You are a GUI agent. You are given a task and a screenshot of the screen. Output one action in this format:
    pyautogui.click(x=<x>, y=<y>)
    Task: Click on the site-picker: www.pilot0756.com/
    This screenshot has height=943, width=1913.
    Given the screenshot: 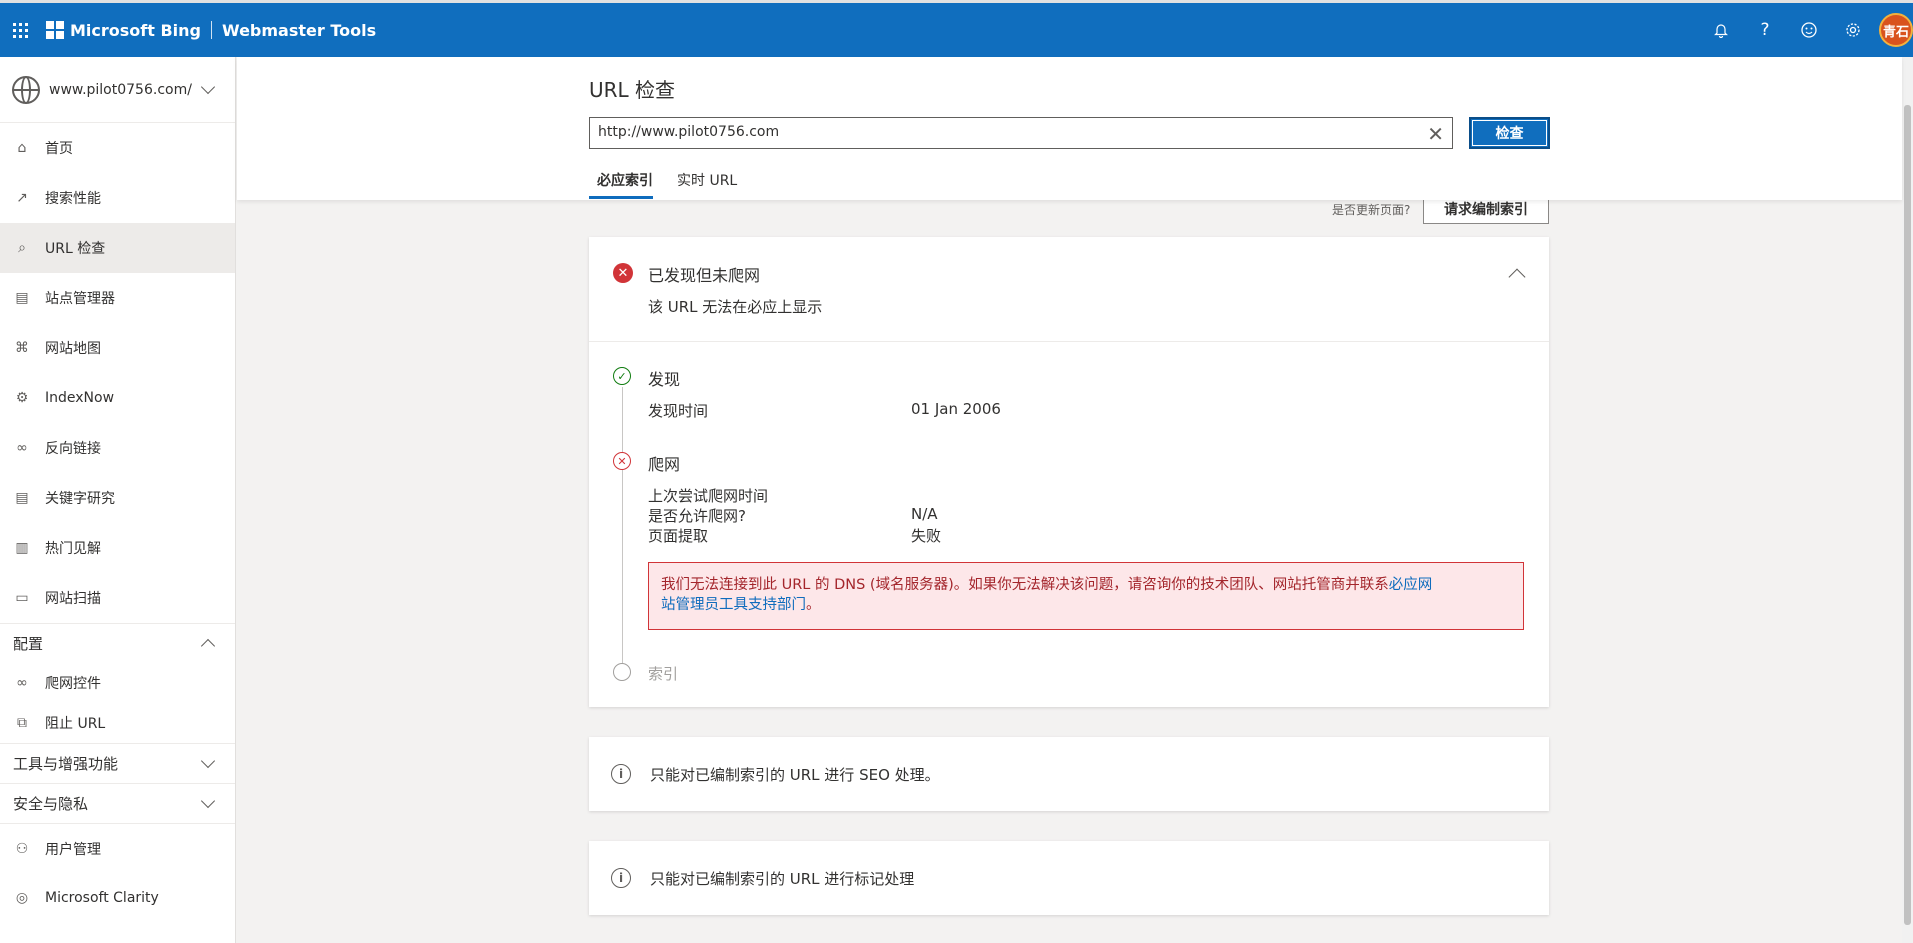 What is the action you would take?
    pyautogui.click(x=117, y=90)
    